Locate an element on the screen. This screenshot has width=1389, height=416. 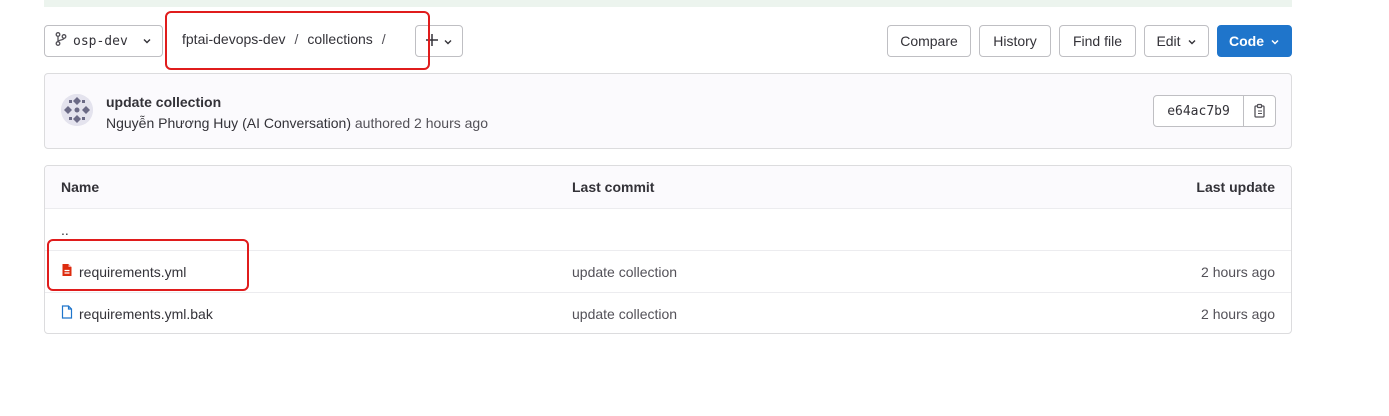
edit-dropdown: Edit is located at coordinates (1176, 41).